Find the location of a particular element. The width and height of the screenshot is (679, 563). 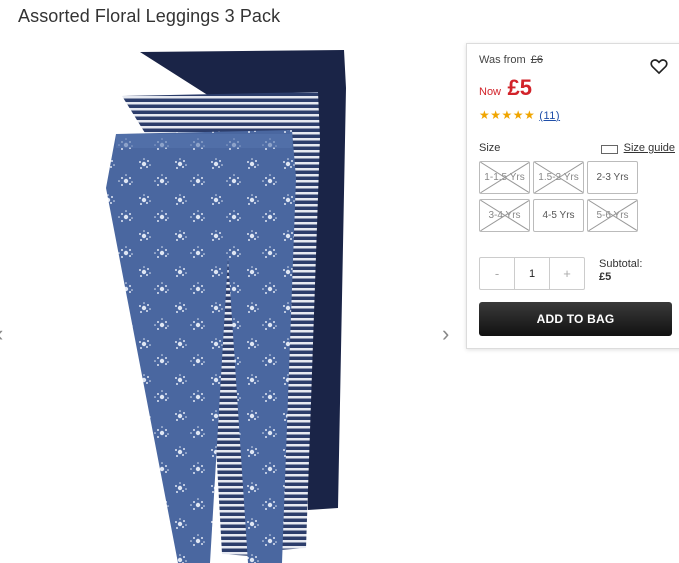

now-price: £5 is located at coordinates (519, 87).